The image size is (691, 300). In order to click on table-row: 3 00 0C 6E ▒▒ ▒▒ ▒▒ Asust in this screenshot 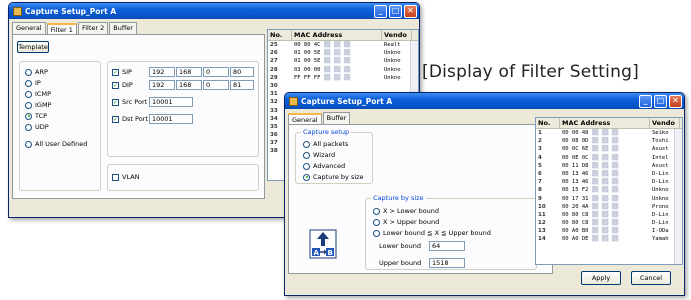, I will do `click(609, 149)`.